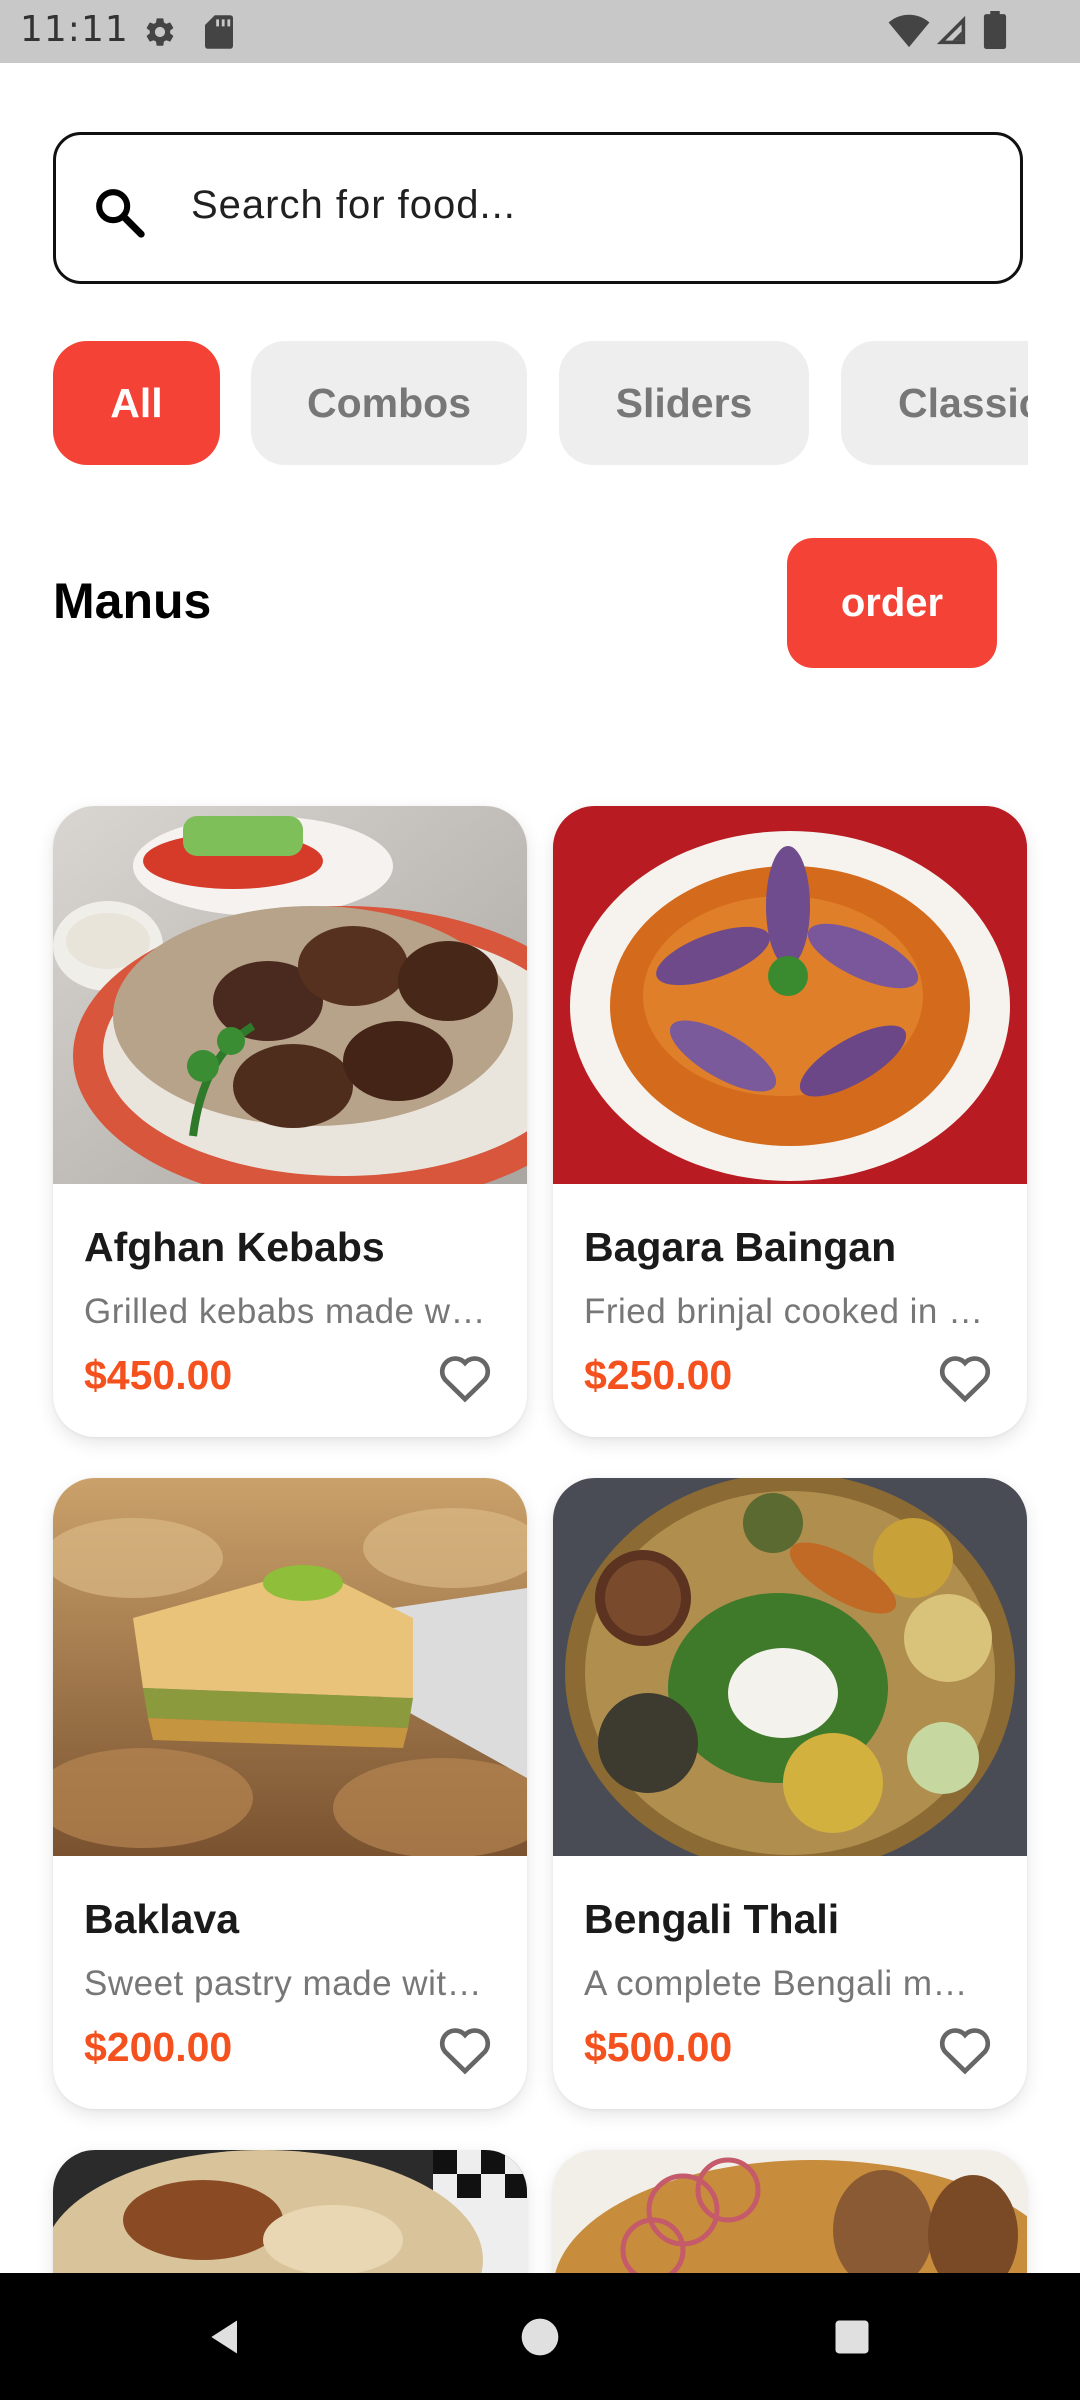  Describe the element at coordinates (712, 1919) in the screenshot. I see `food-name: Bengali Thali` at that location.